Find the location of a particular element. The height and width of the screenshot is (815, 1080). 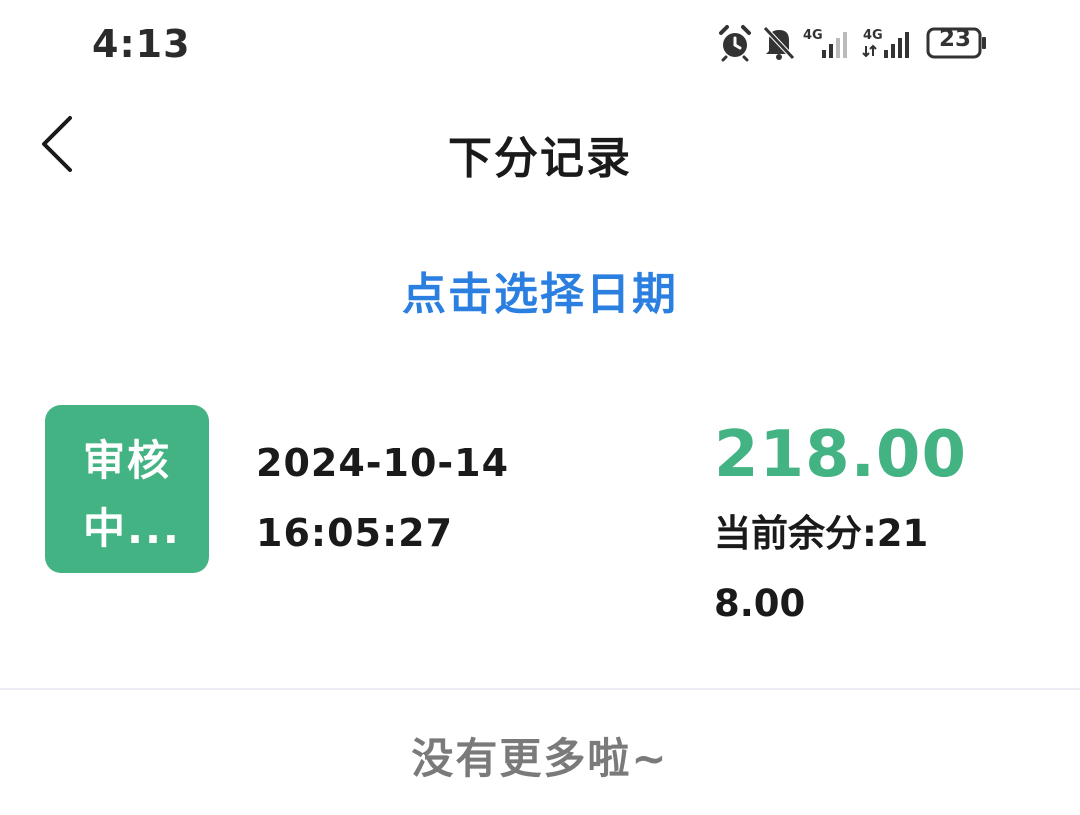

battery-level: 23 is located at coordinates (954, 39).